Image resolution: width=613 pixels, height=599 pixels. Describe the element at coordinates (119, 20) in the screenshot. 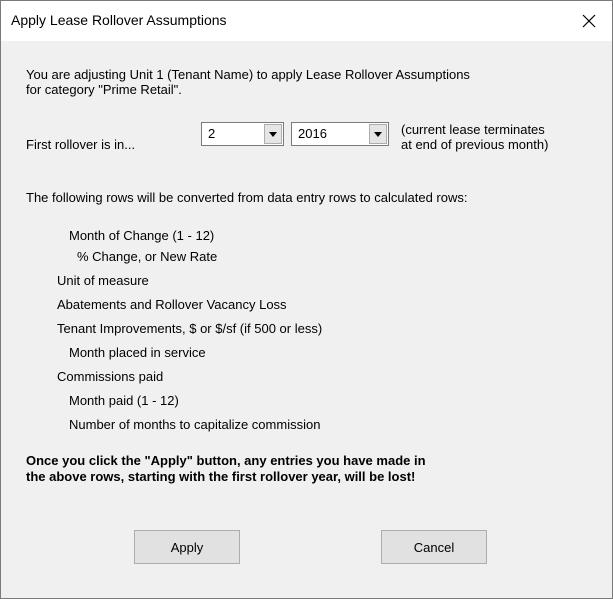

I see `window-title: Apply Lease Rollover Assumptions` at that location.